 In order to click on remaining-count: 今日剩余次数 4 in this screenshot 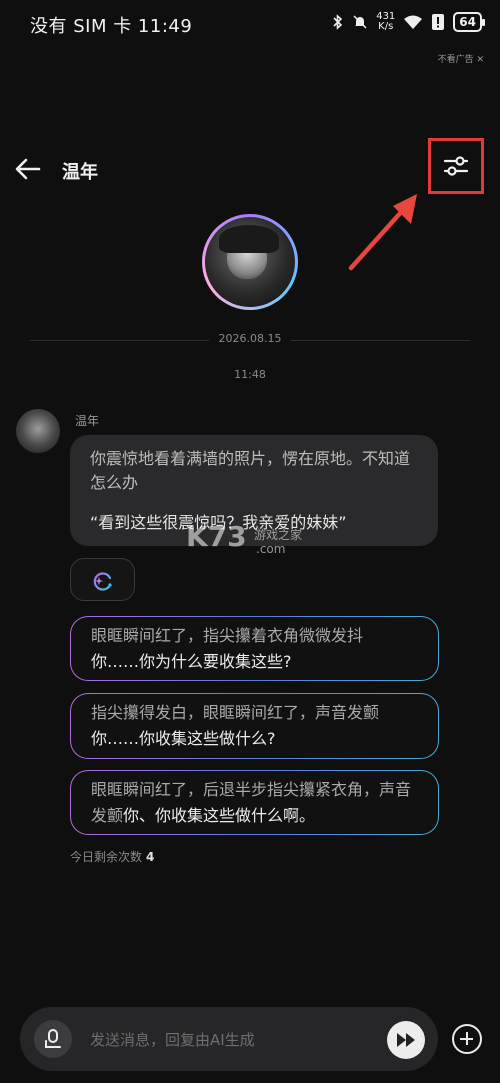, I will do `click(112, 857)`.